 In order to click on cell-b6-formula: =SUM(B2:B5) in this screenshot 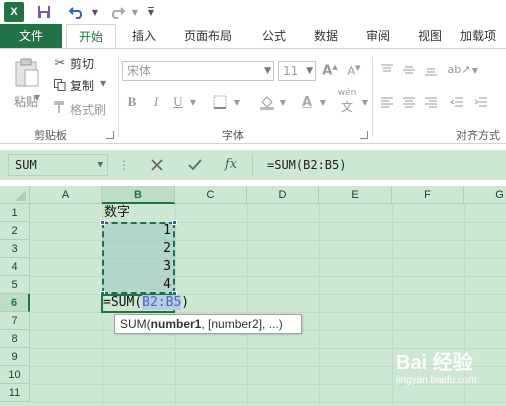, I will do `click(163, 303)`.